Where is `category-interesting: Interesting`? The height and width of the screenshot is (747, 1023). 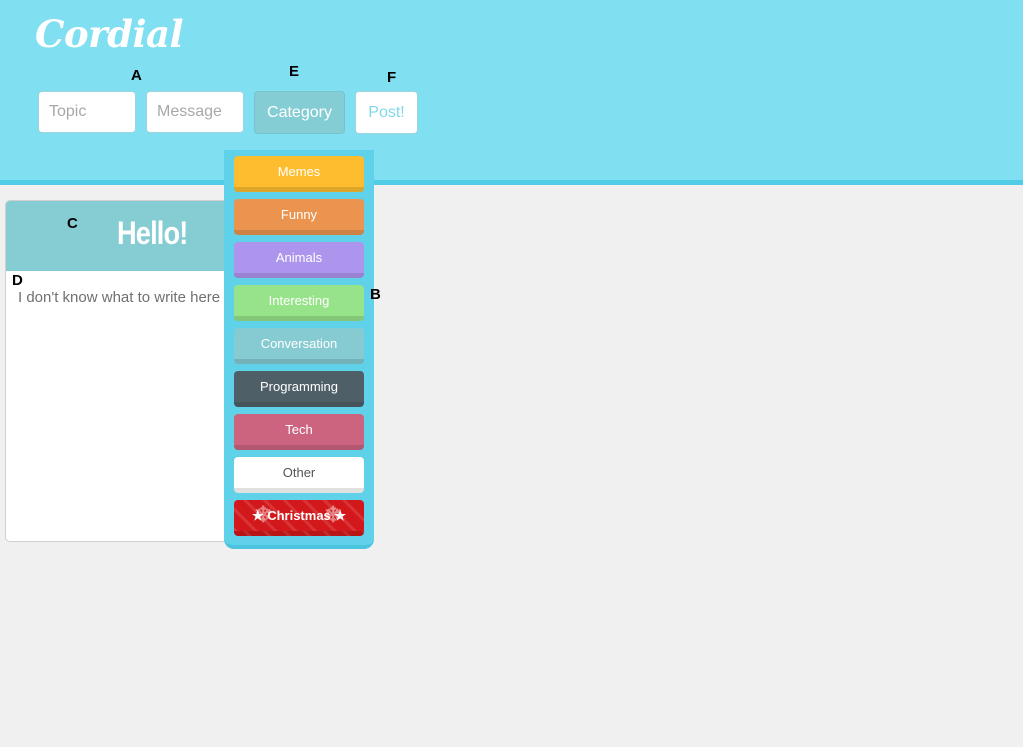 category-interesting: Interesting is located at coordinates (299, 303).